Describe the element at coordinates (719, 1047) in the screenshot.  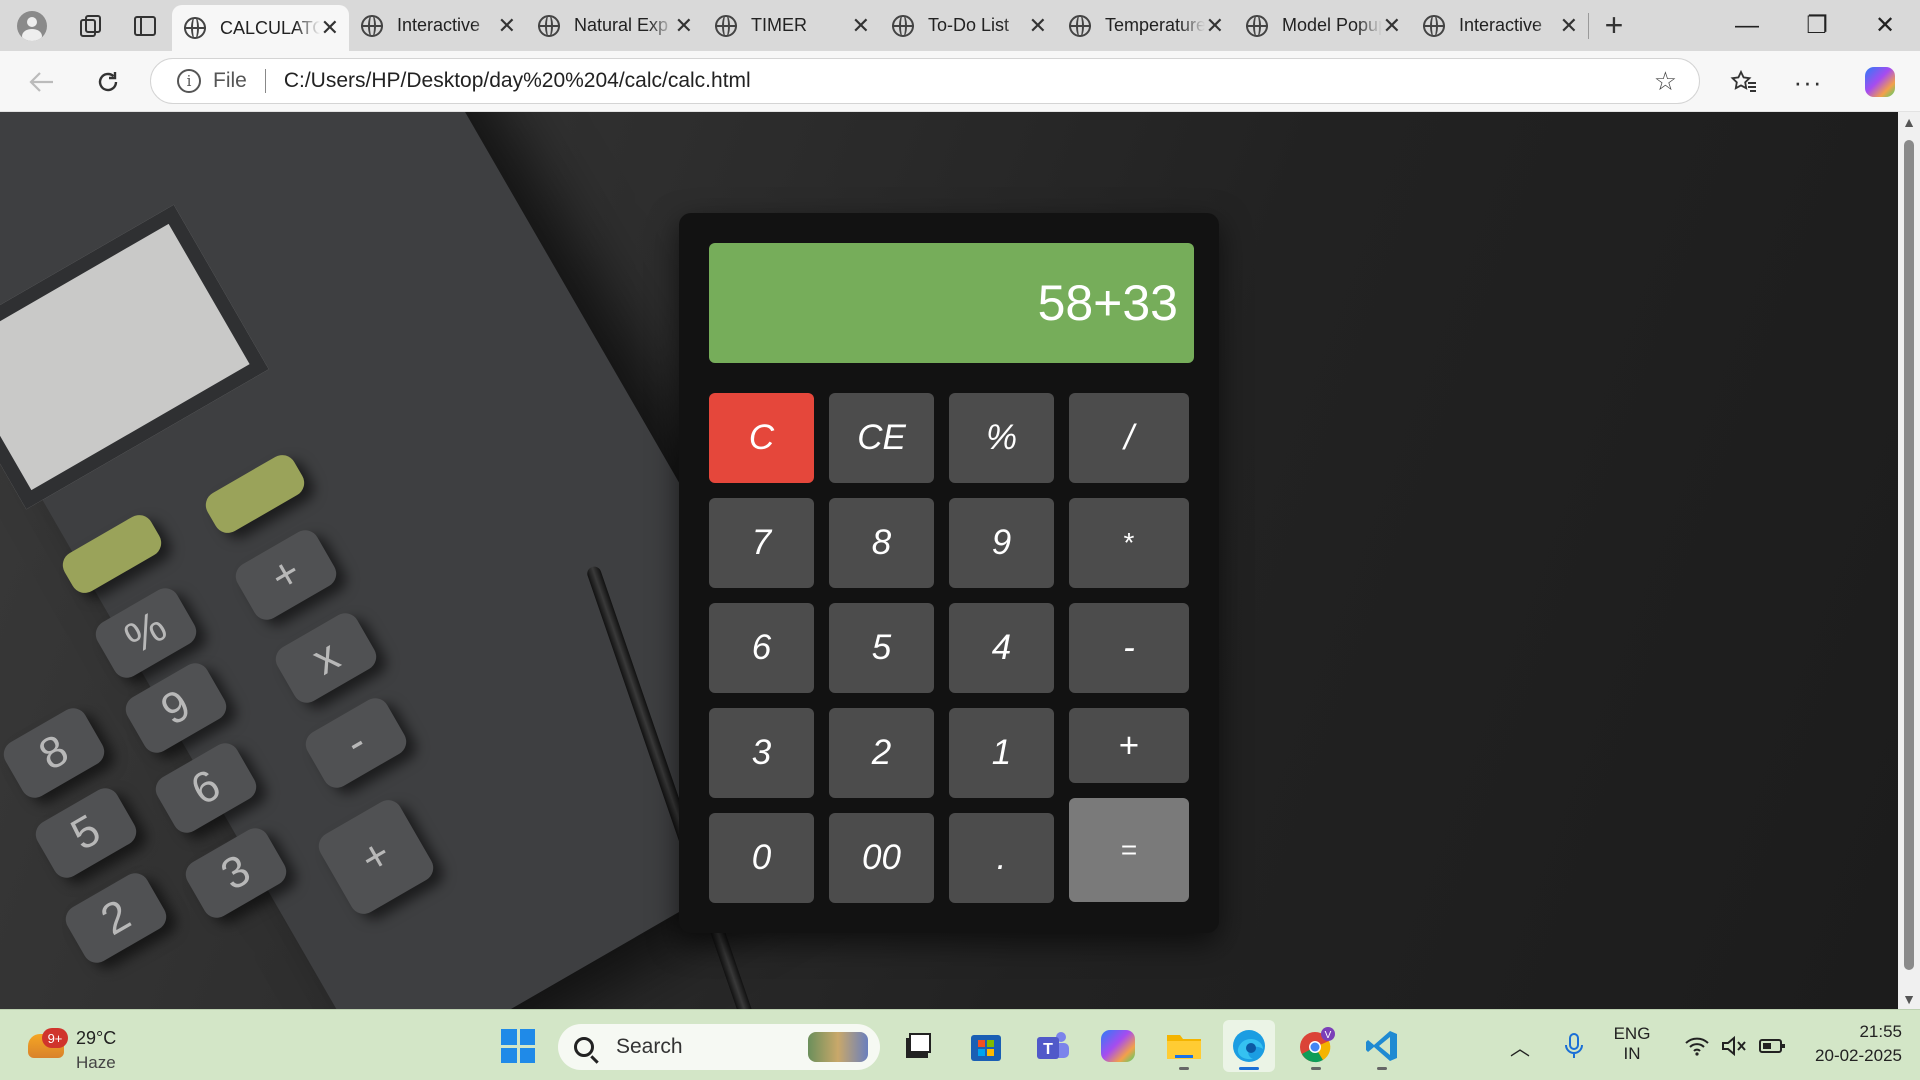
I see `taskbar-search: Search` at that location.